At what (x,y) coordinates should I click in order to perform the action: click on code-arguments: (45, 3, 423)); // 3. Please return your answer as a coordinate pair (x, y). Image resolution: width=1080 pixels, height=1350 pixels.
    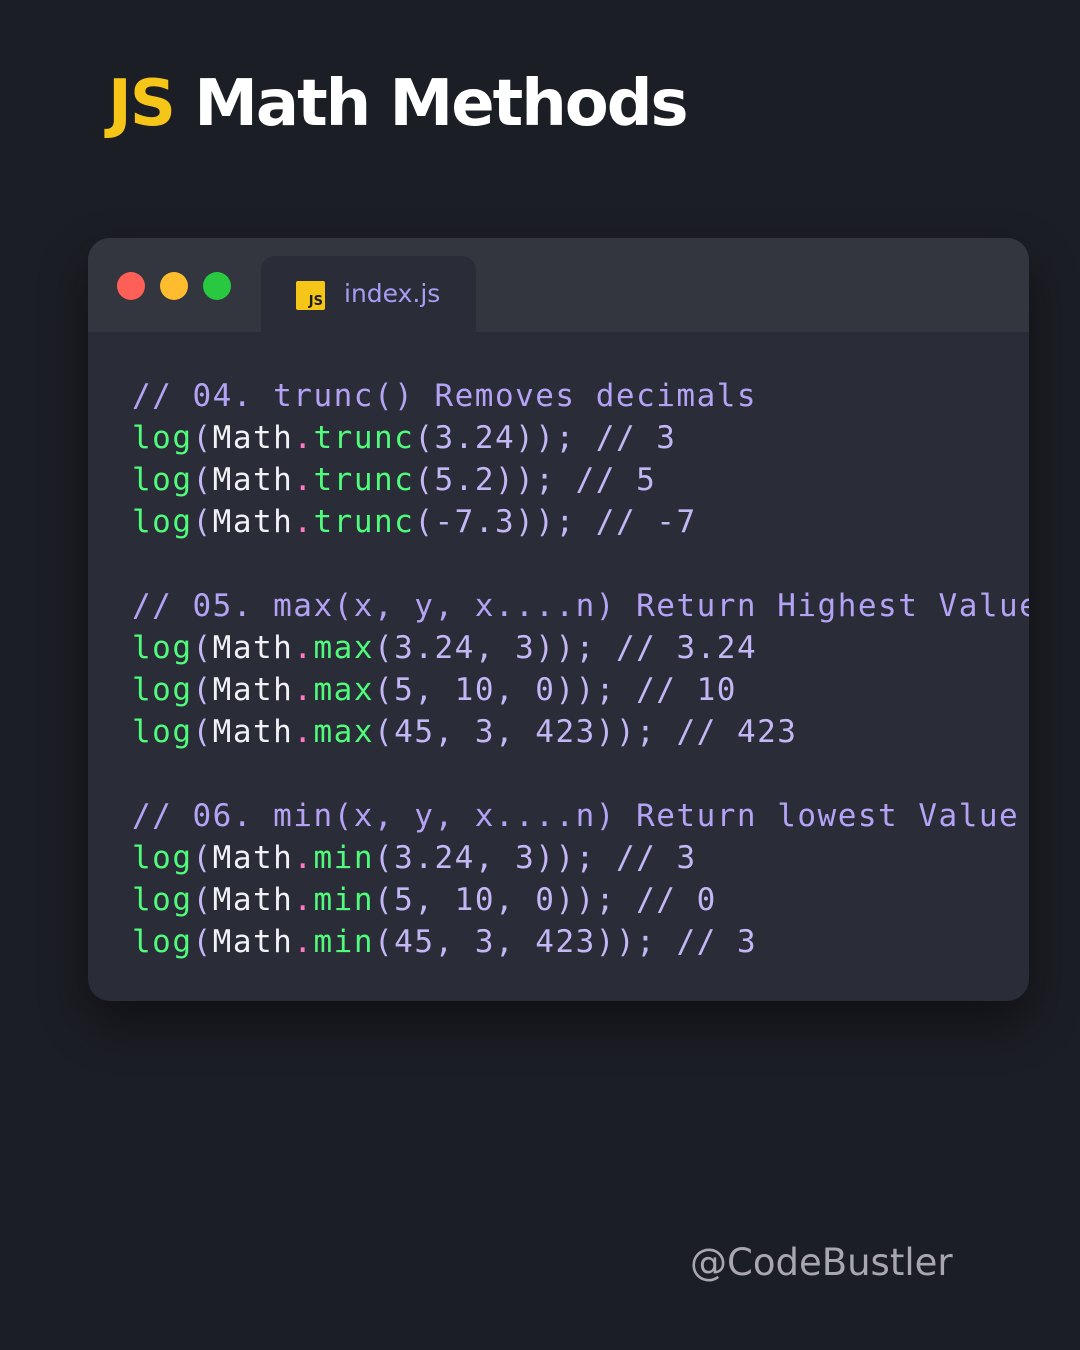
    Looking at the image, I should click on (566, 942).